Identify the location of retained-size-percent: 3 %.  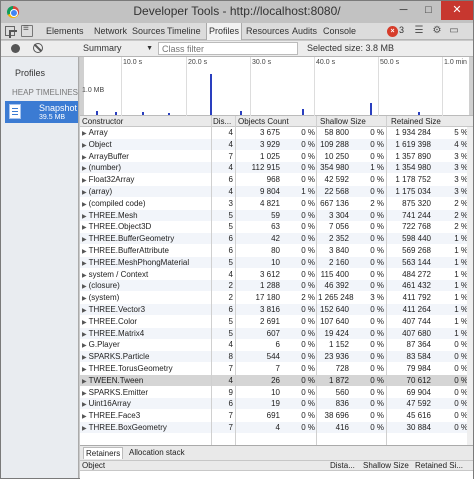
(461, 180).